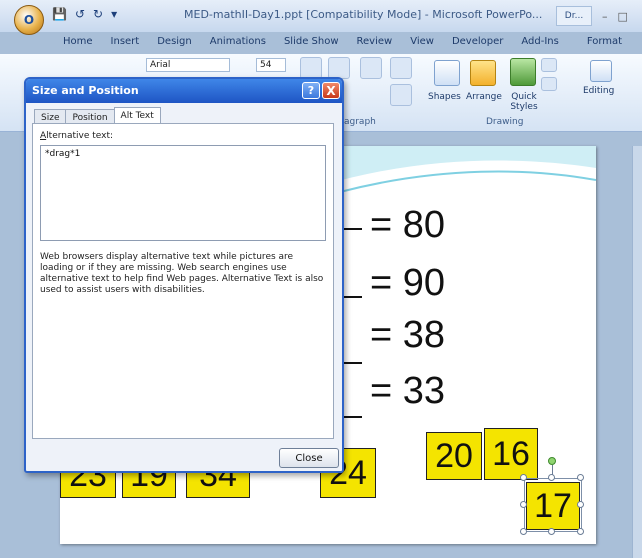 The width and height of the screenshot is (642, 558). I want to click on shape-outline-icon, so click(549, 84).